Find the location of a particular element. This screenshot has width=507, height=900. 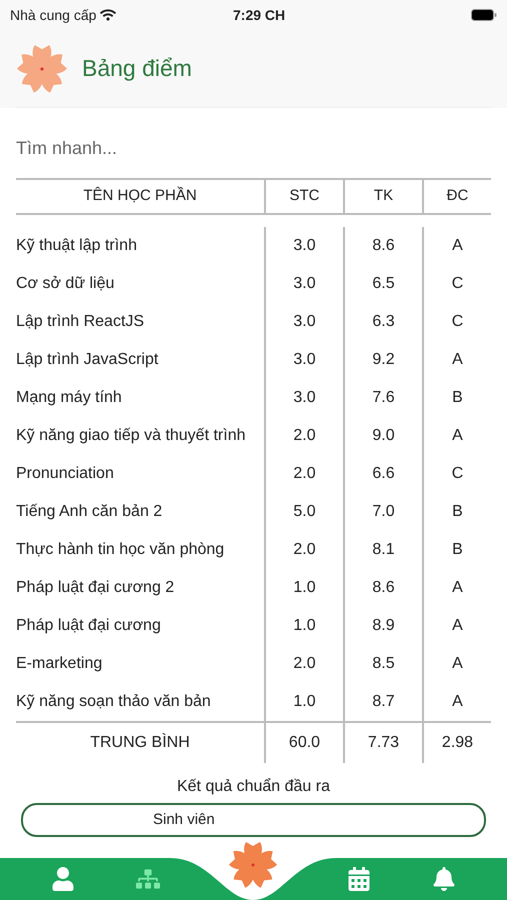

column-header: ĐC is located at coordinates (456, 196).